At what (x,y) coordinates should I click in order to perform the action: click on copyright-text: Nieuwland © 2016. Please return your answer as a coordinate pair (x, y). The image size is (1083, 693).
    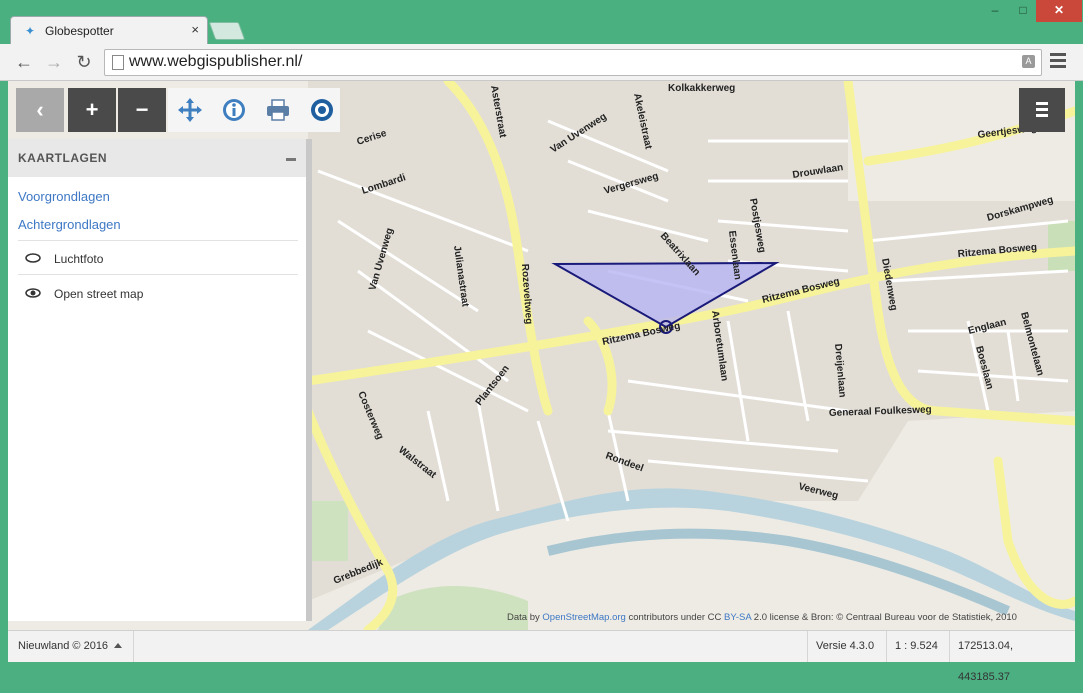
    Looking at the image, I should click on (63, 646).